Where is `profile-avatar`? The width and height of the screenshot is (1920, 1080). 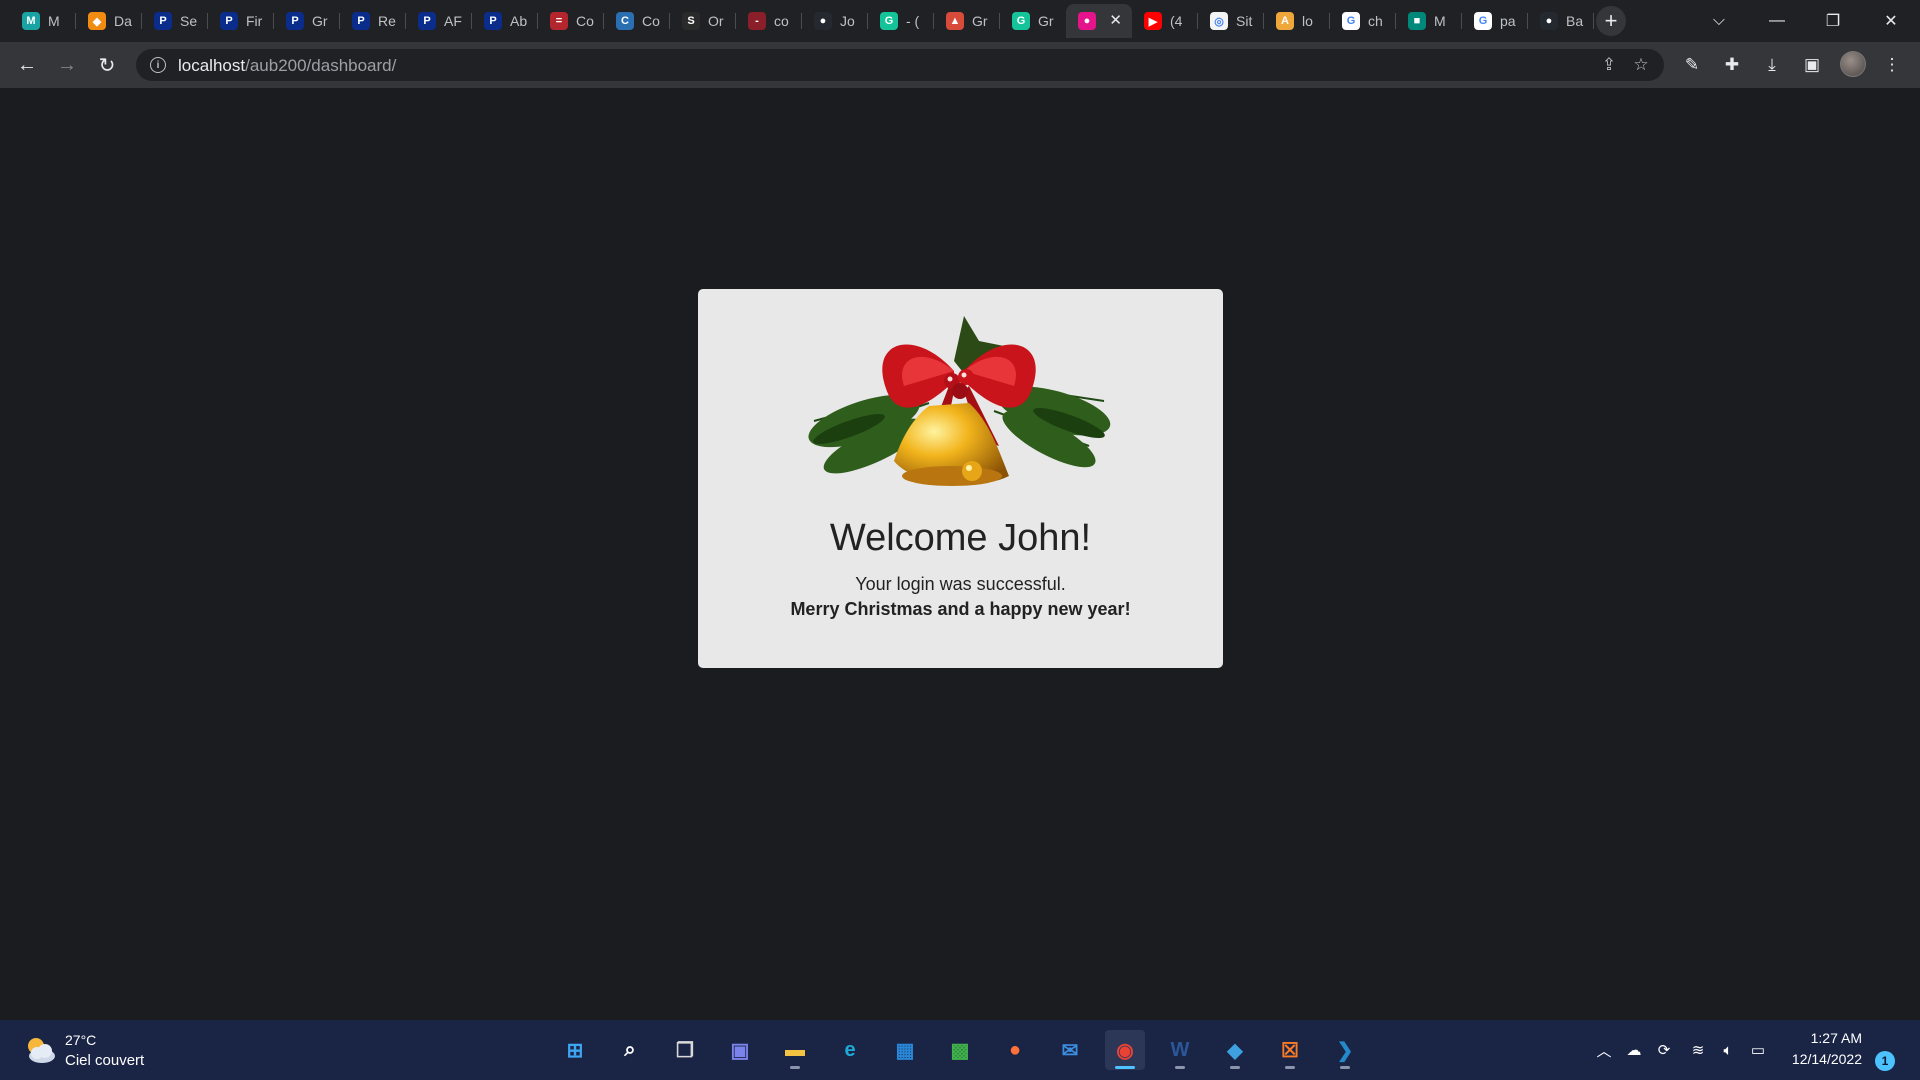
profile-avatar is located at coordinates (1853, 64).